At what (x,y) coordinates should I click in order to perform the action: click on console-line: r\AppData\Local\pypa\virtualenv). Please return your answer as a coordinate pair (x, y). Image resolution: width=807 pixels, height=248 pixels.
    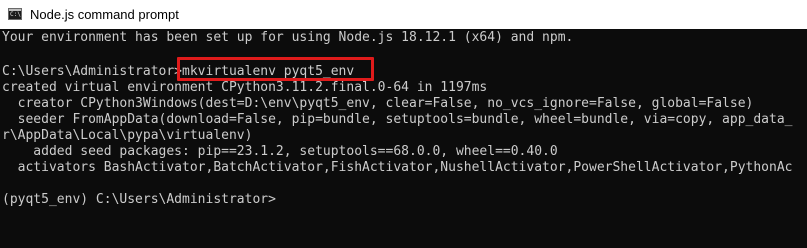
    Looking at the image, I should click on (127, 135).